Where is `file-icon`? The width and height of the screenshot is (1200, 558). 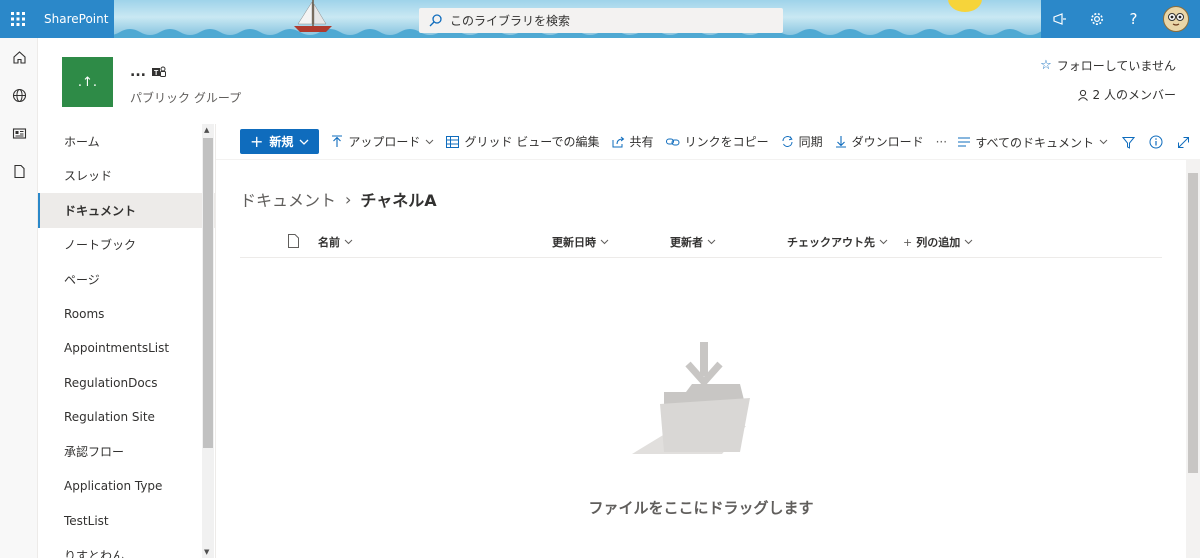
file-icon is located at coordinates (19, 171).